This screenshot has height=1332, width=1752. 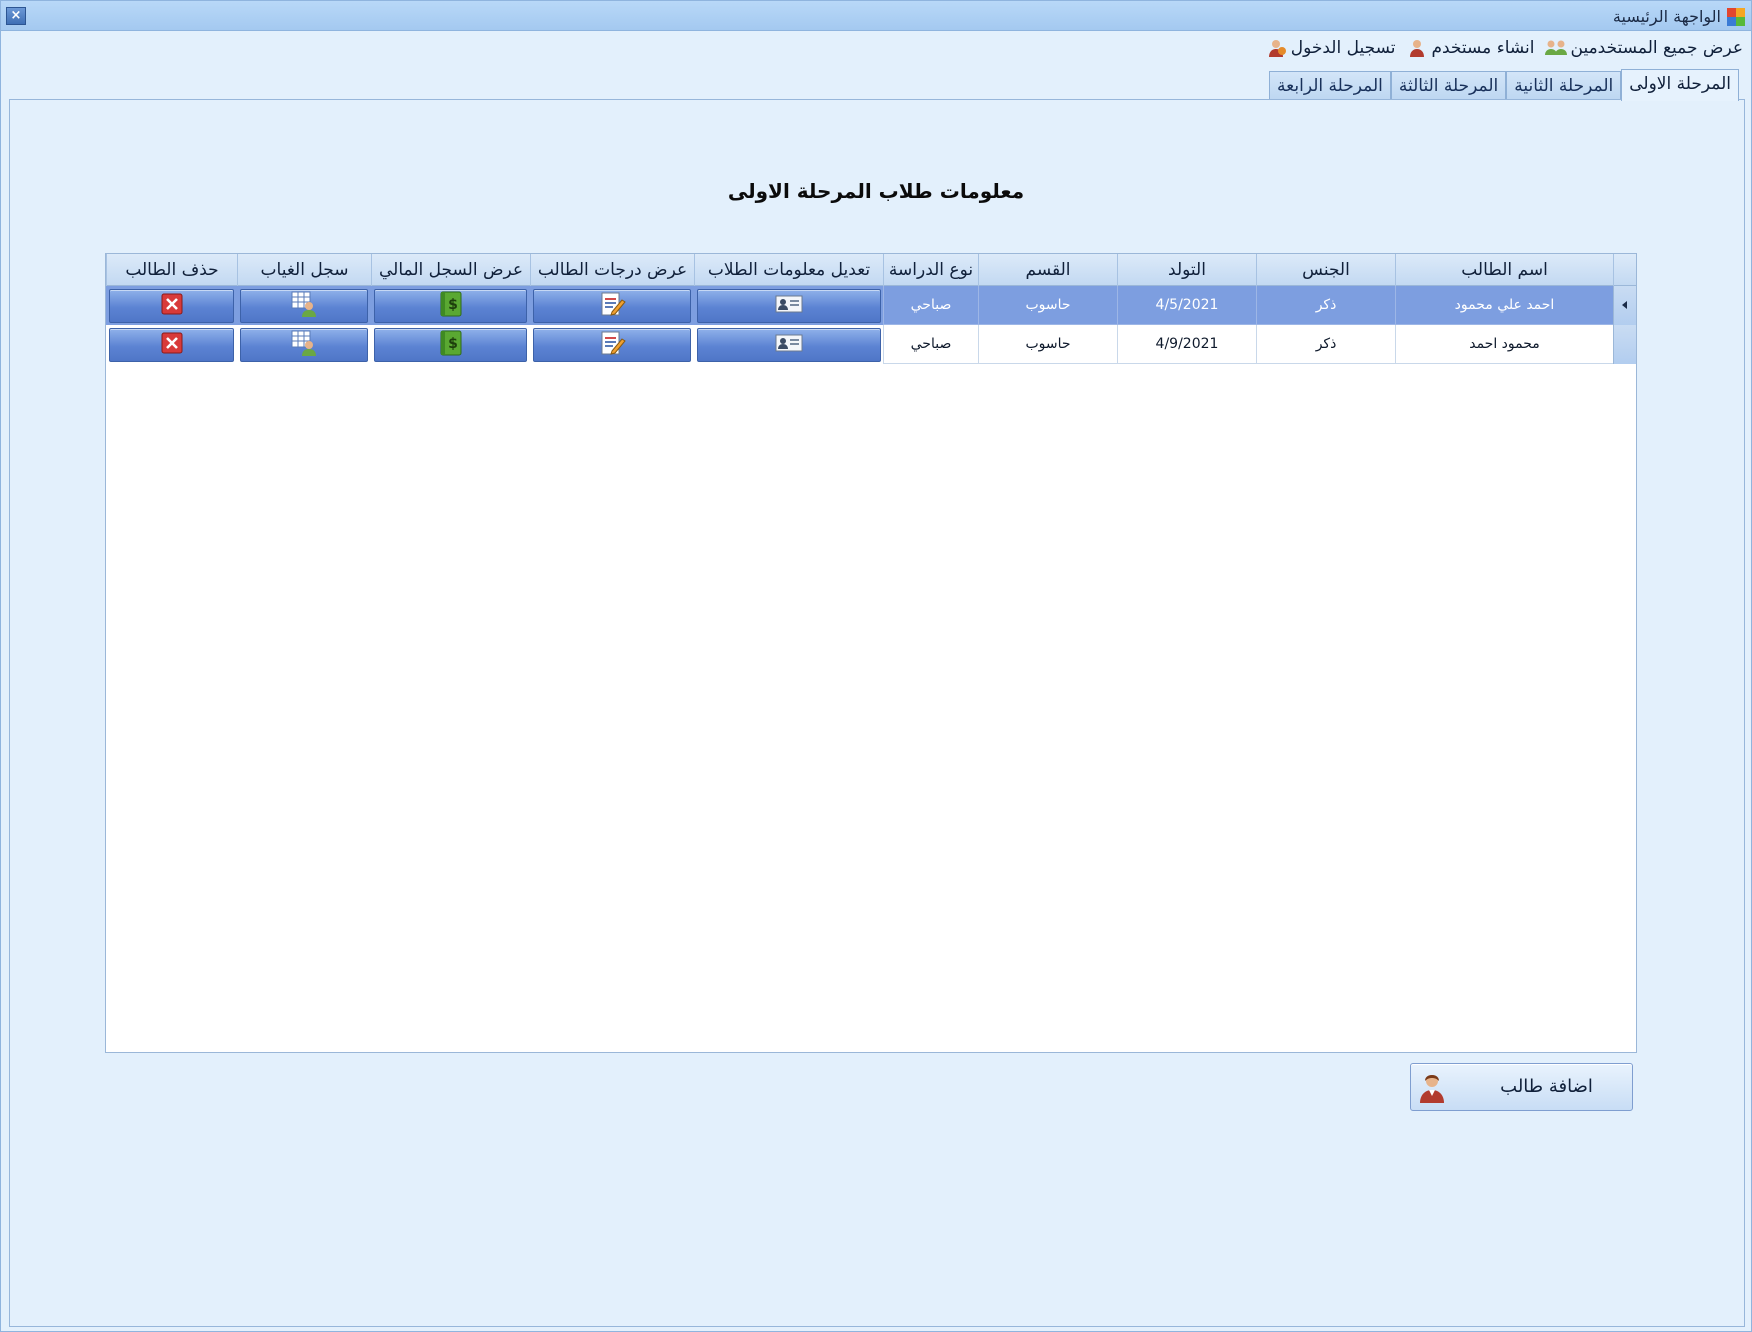 What do you see at coordinates (1277, 48) in the screenshot?
I see `user-login-icon` at bounding box center [1277, 48].